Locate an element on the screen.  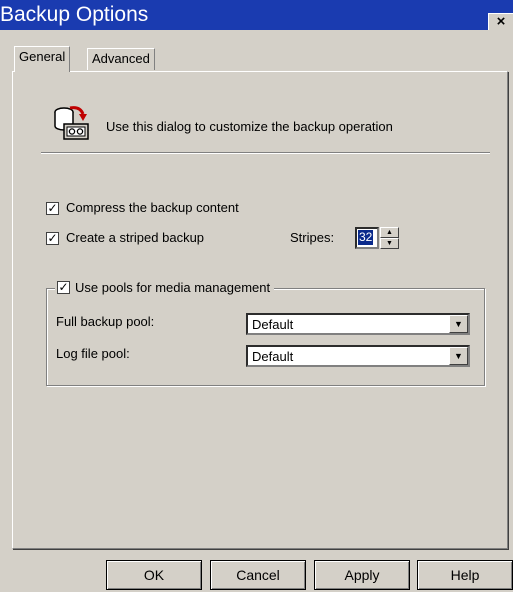
apply-label: Apply is located at coordinates (362, 575).